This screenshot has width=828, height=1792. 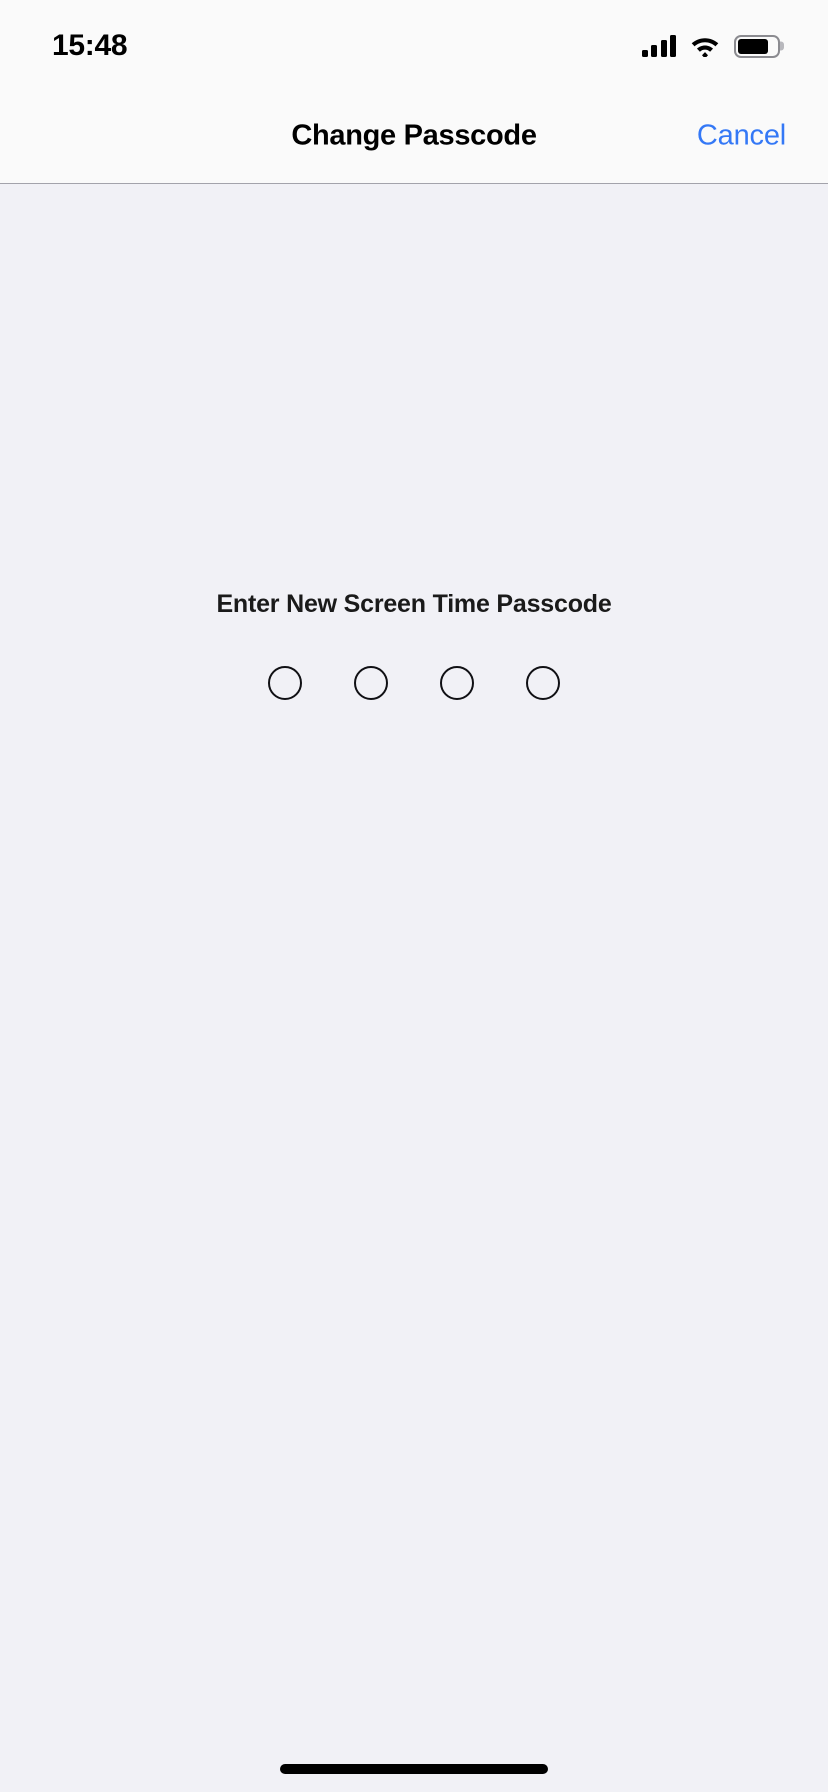 What do you see at coordinates (741, 135) in the screenshot?
I see `cancel-button: Cancel` at bounding box center [741, 135].